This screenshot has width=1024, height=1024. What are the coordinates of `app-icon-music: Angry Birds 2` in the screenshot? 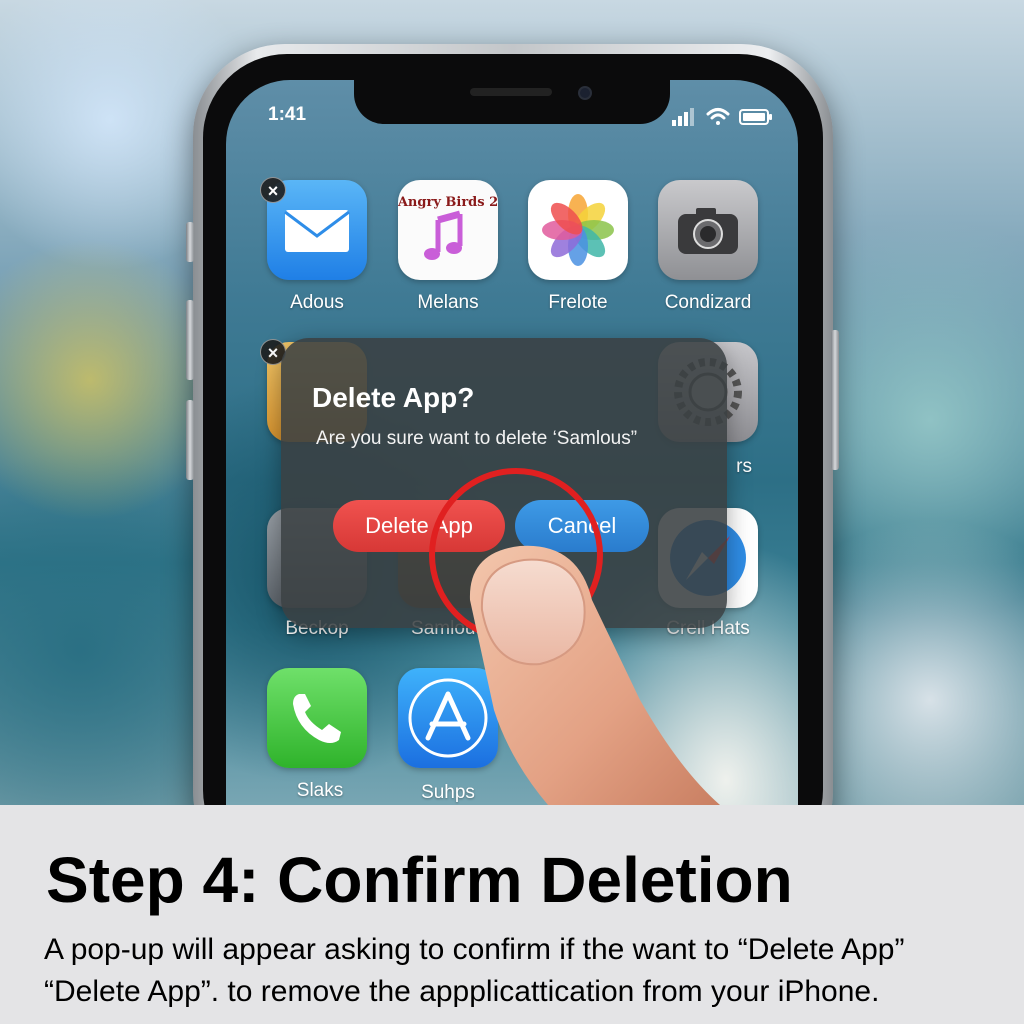 It's located at (447, 230).